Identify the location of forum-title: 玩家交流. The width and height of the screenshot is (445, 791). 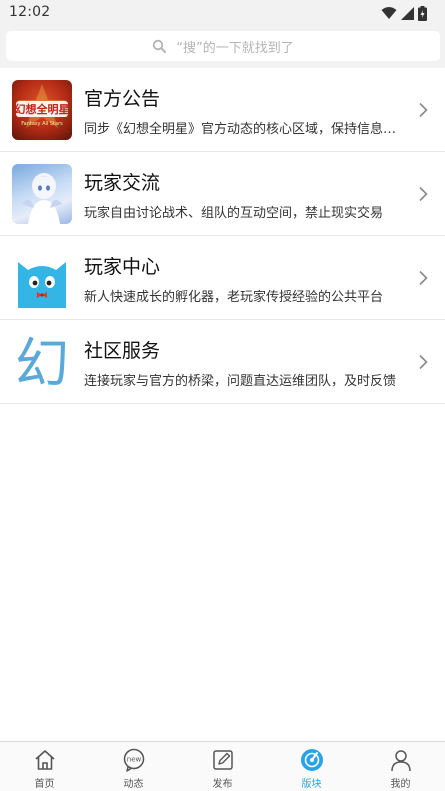
(122, 183).